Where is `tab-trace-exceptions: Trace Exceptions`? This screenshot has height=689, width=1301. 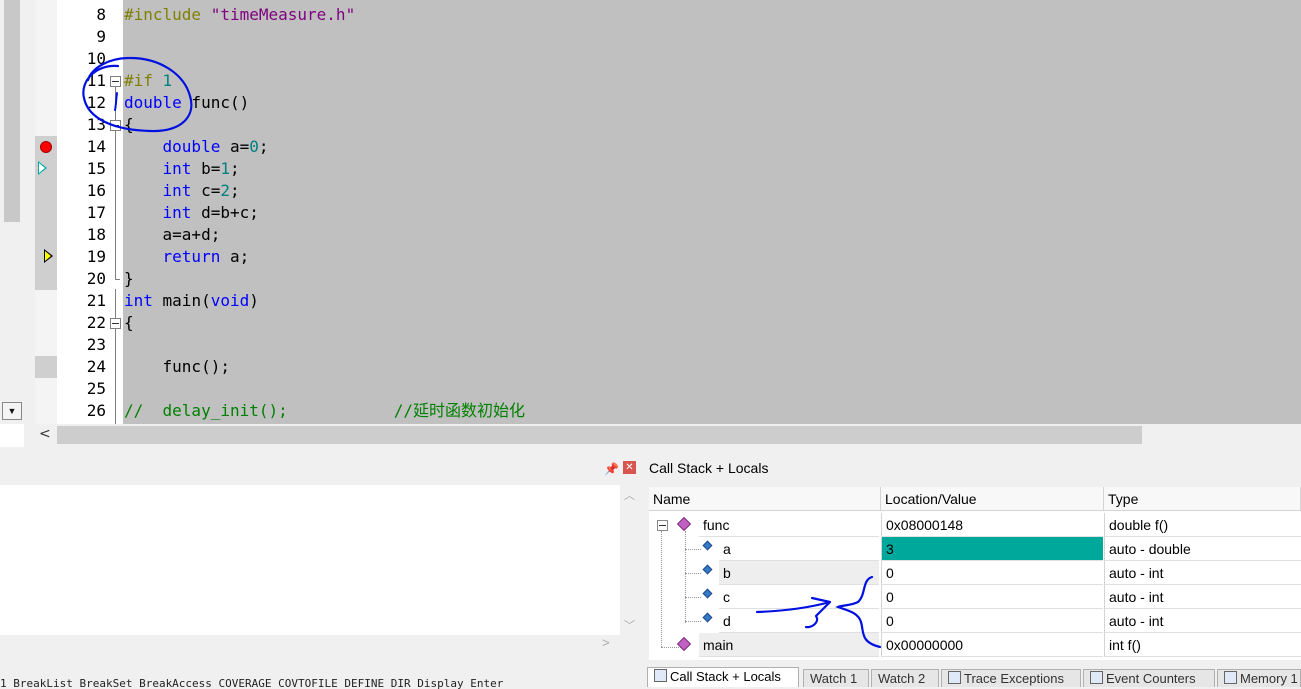
tab-trace-exceptions: Trace Exceptions is located at coordinates (1011, 678).